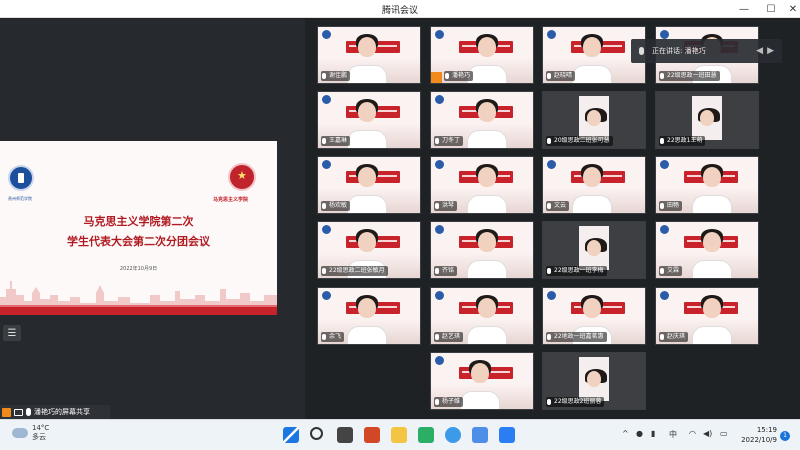 The width and height of the screenshot is (800, 450). I want to click on university-logo-text: 贵州师范学院, so click(20, 198).